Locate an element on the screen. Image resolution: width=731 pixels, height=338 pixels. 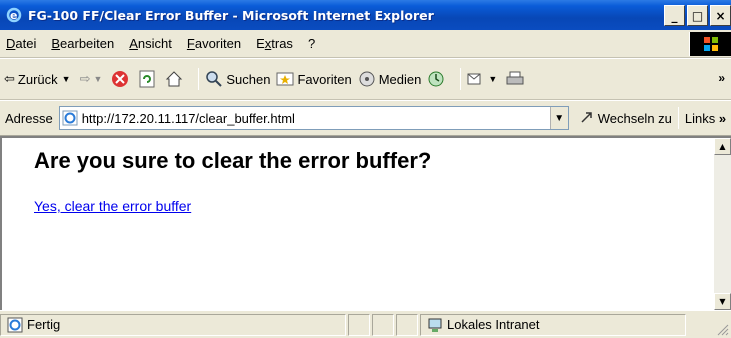
address-url: http://172.20.11.117/clear_buffer.html is located at coordinates (188, 118).